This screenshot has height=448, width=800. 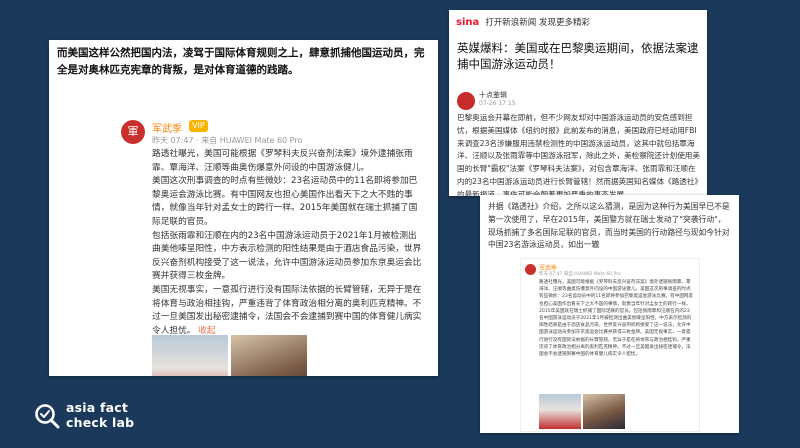 I want to click on logo-line-2: check lab, so click(x=100, y=422).